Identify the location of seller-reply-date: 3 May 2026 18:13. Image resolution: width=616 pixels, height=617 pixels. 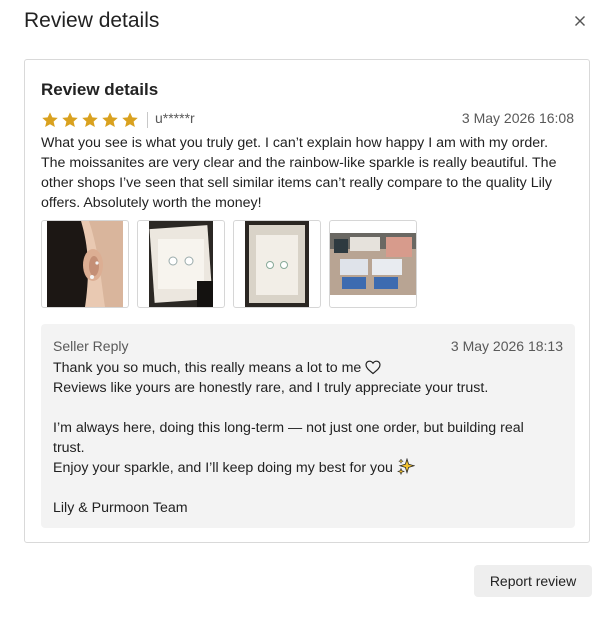
(506, 346).